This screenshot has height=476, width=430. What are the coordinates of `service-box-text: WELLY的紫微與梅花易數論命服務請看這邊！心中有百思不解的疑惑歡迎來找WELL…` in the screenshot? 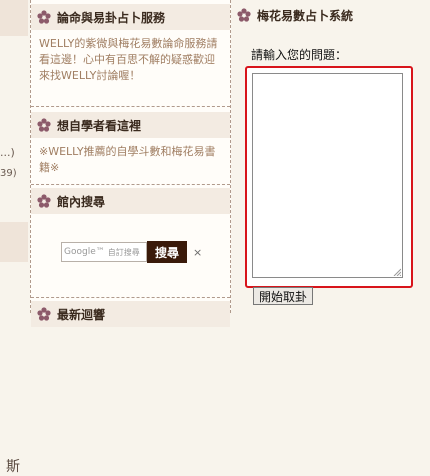 It's located at (130, 59).